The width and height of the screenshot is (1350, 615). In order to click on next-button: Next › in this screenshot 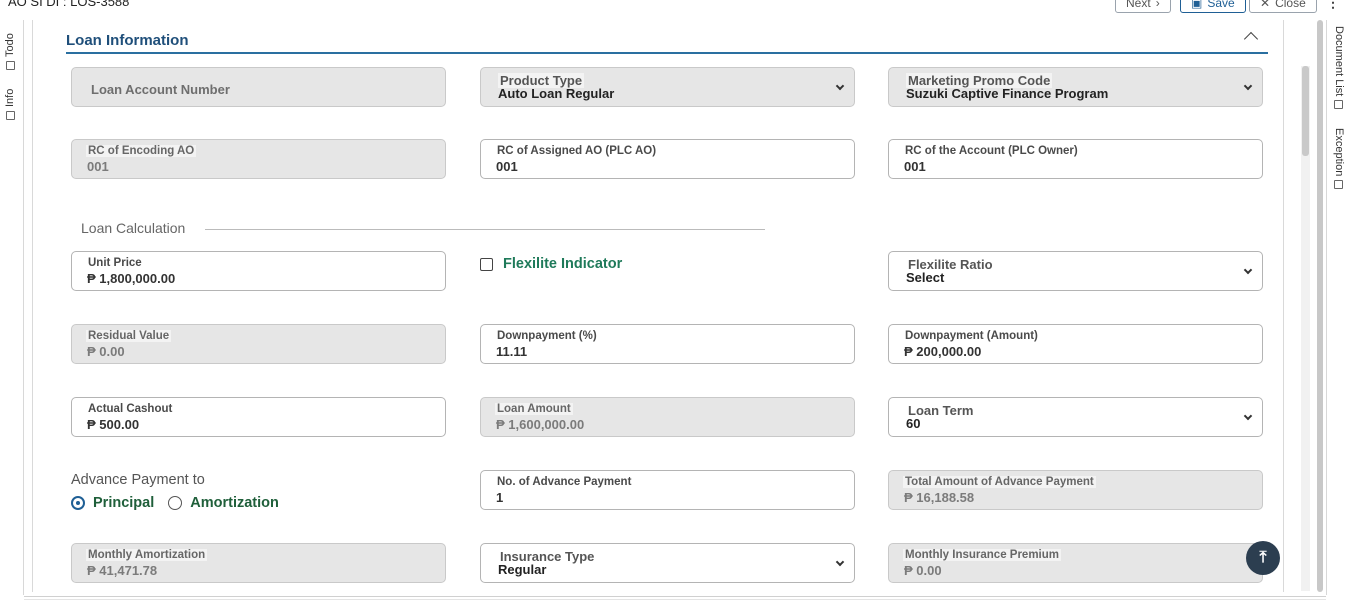, I will do `click(1143, 6)`.